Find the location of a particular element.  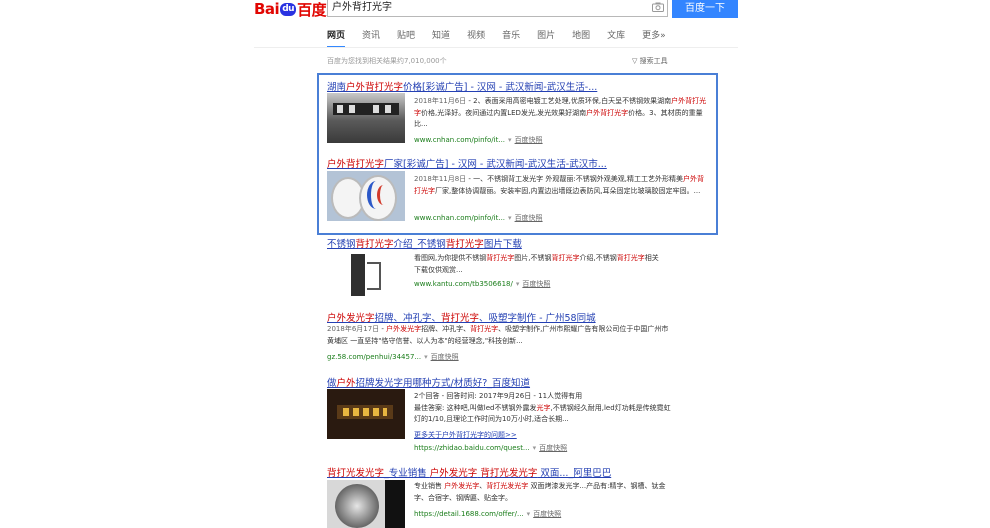

tabs-divider is located at coordinates (496, 47).